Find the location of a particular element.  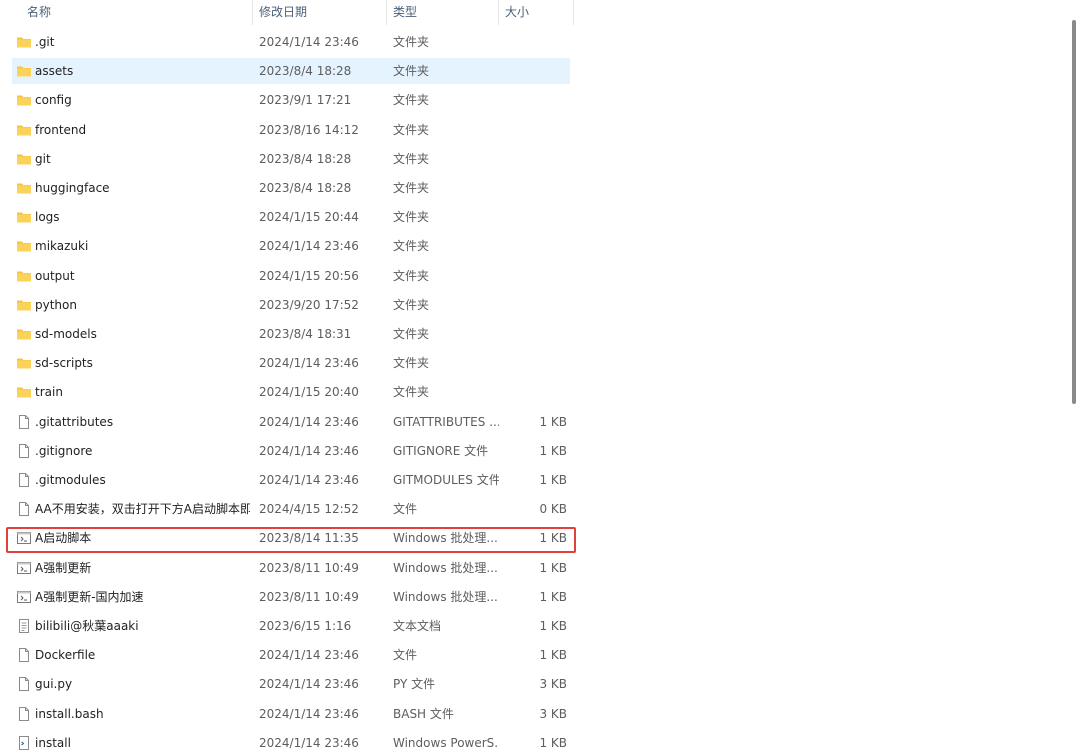

file-name: sd-scripts is located at coordinates (64, 363).